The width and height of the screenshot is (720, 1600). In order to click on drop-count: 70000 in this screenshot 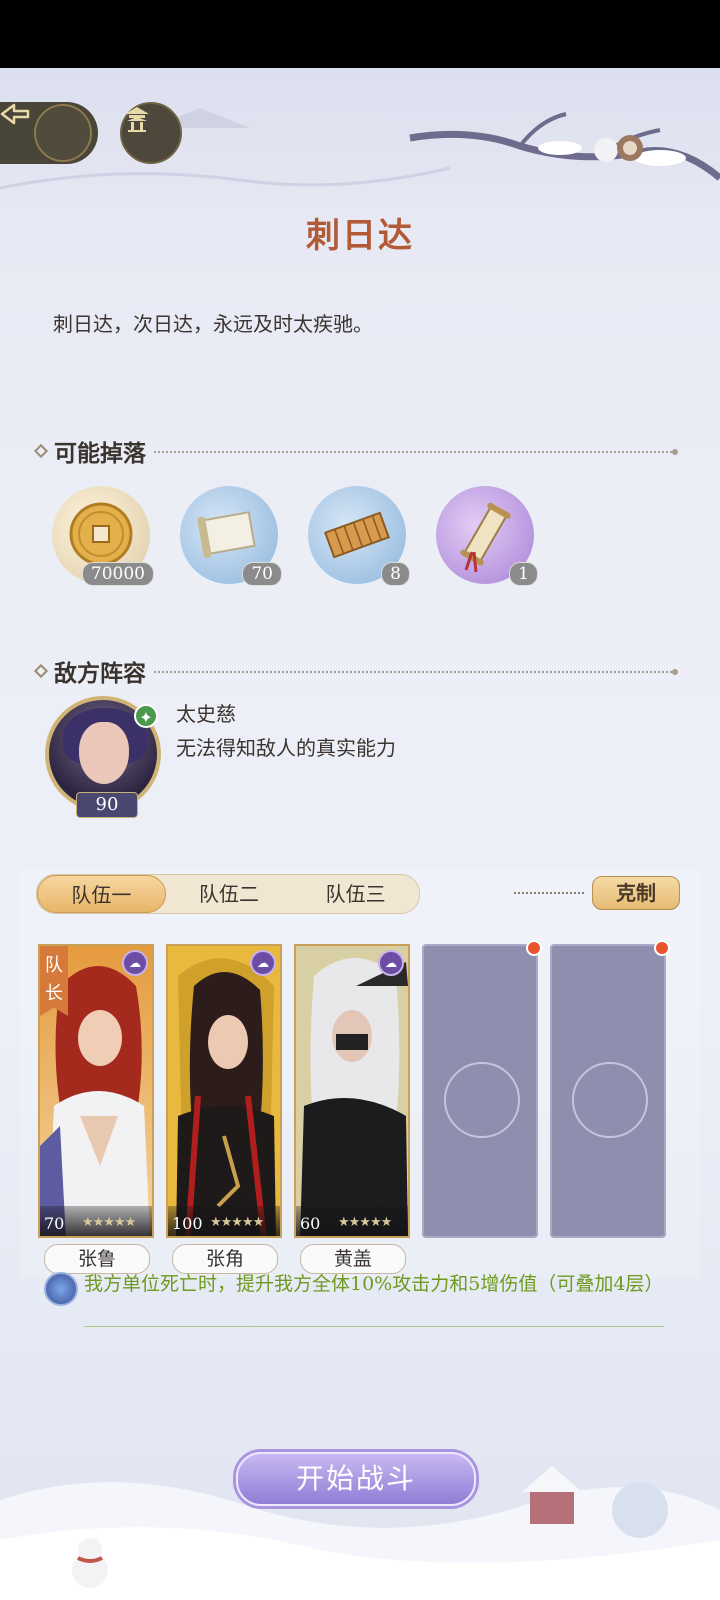, I will do `click(117, 574)`.